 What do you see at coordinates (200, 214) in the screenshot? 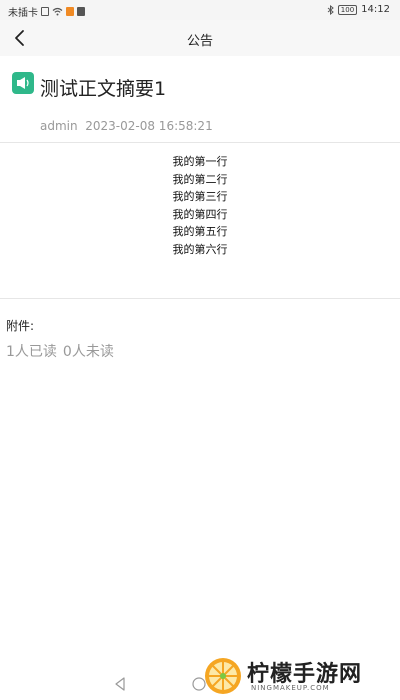
I see `body-line: 我的第四行` at bounding box center [200, 214].